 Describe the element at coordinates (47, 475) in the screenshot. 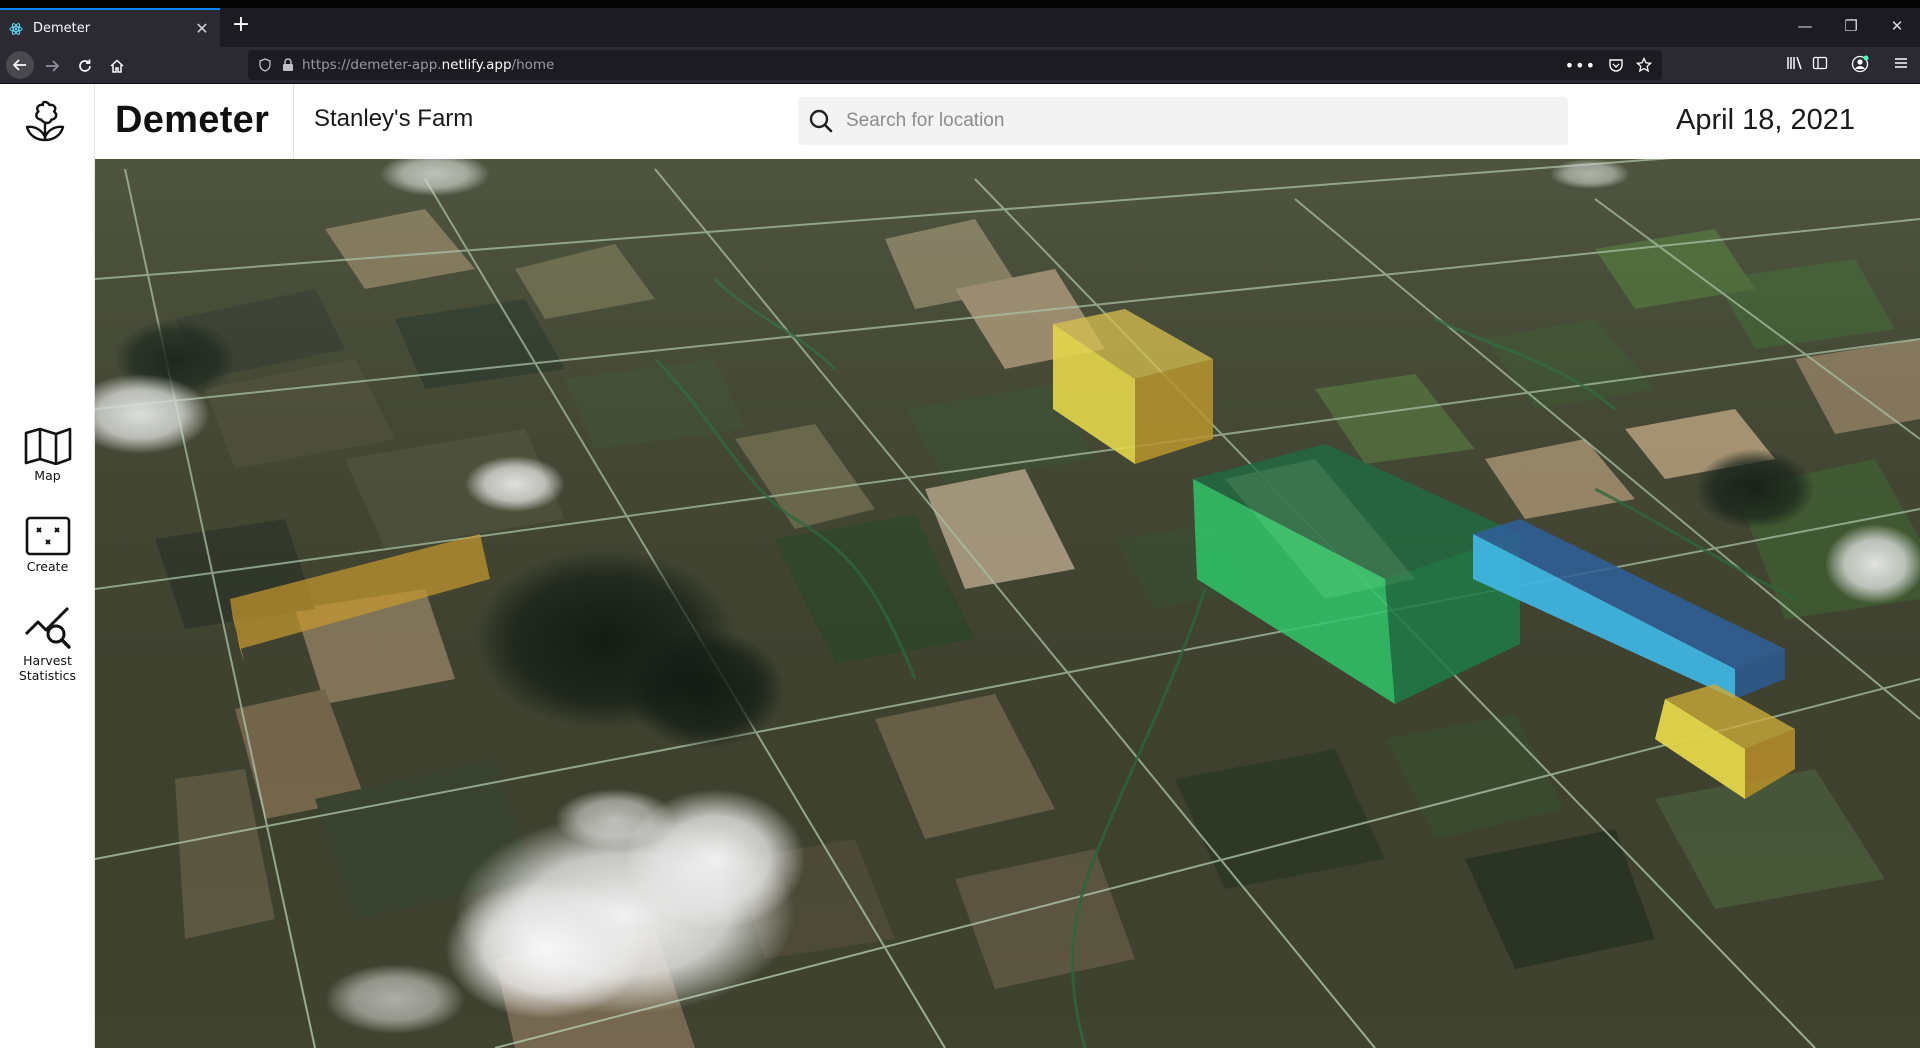

I see `sidebar-item-label: Map` at that location.